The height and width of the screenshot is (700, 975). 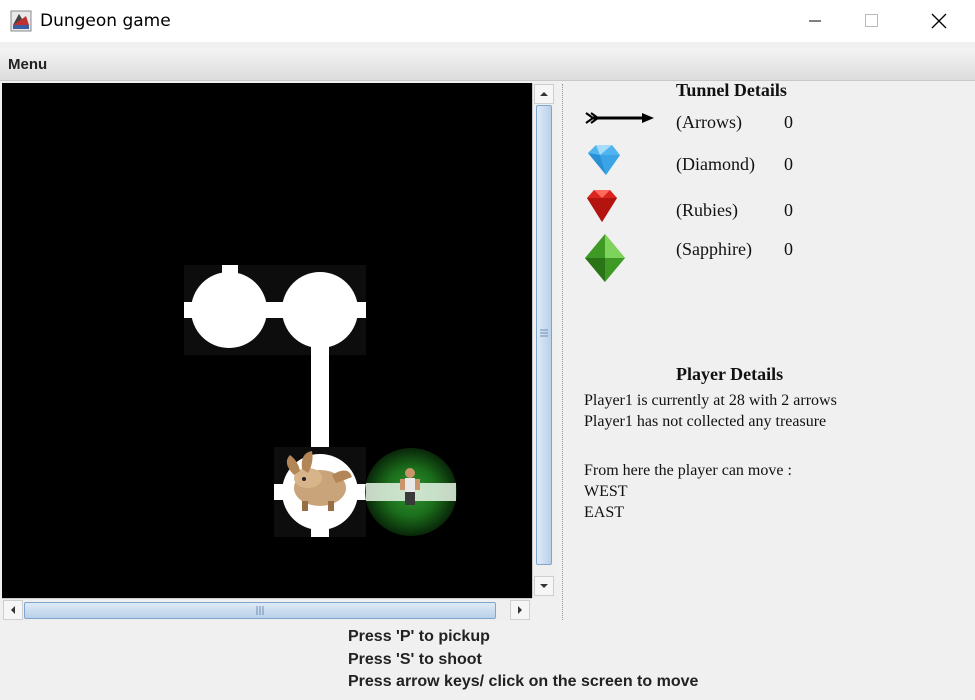 I want to click on chevron-down-icon, so click(x=544, y=586).